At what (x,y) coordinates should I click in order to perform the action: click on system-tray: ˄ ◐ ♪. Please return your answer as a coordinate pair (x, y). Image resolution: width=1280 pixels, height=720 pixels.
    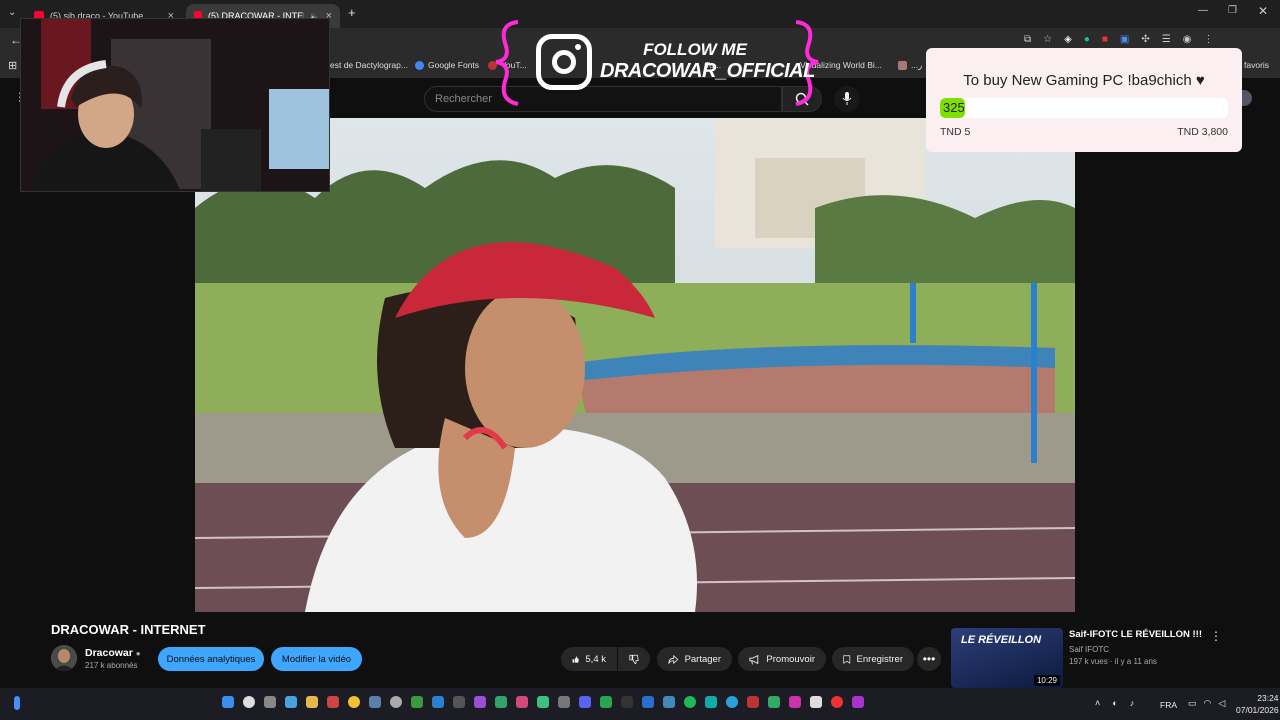
    Looking at the image, I should click on (1114, 703).